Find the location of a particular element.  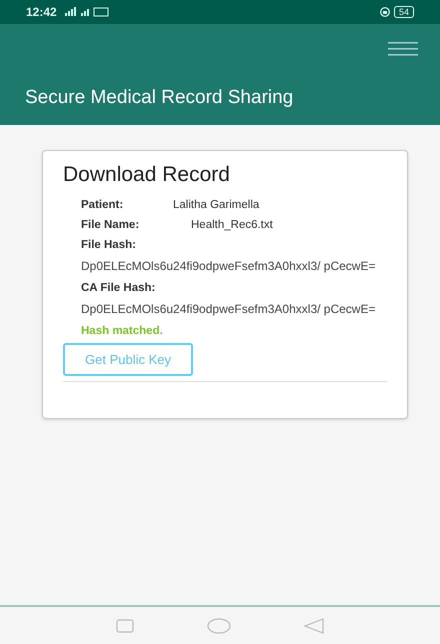

card-title: Download Record is located at coordinates (147, 175).